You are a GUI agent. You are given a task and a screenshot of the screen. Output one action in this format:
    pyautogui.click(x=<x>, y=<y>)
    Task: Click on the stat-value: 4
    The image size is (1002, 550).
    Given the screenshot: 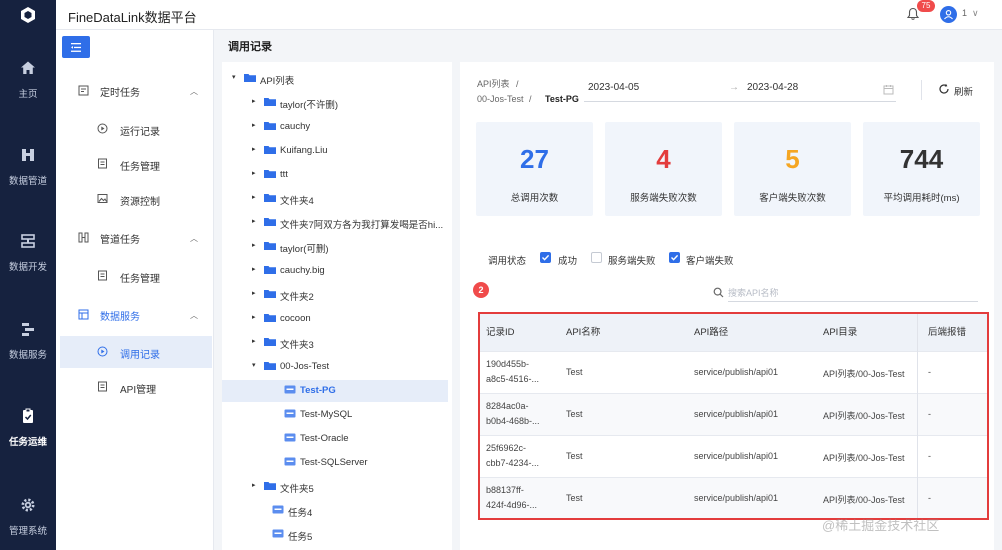 What is the action you would take?
    pyautogui.click(x=663, y=159)
    